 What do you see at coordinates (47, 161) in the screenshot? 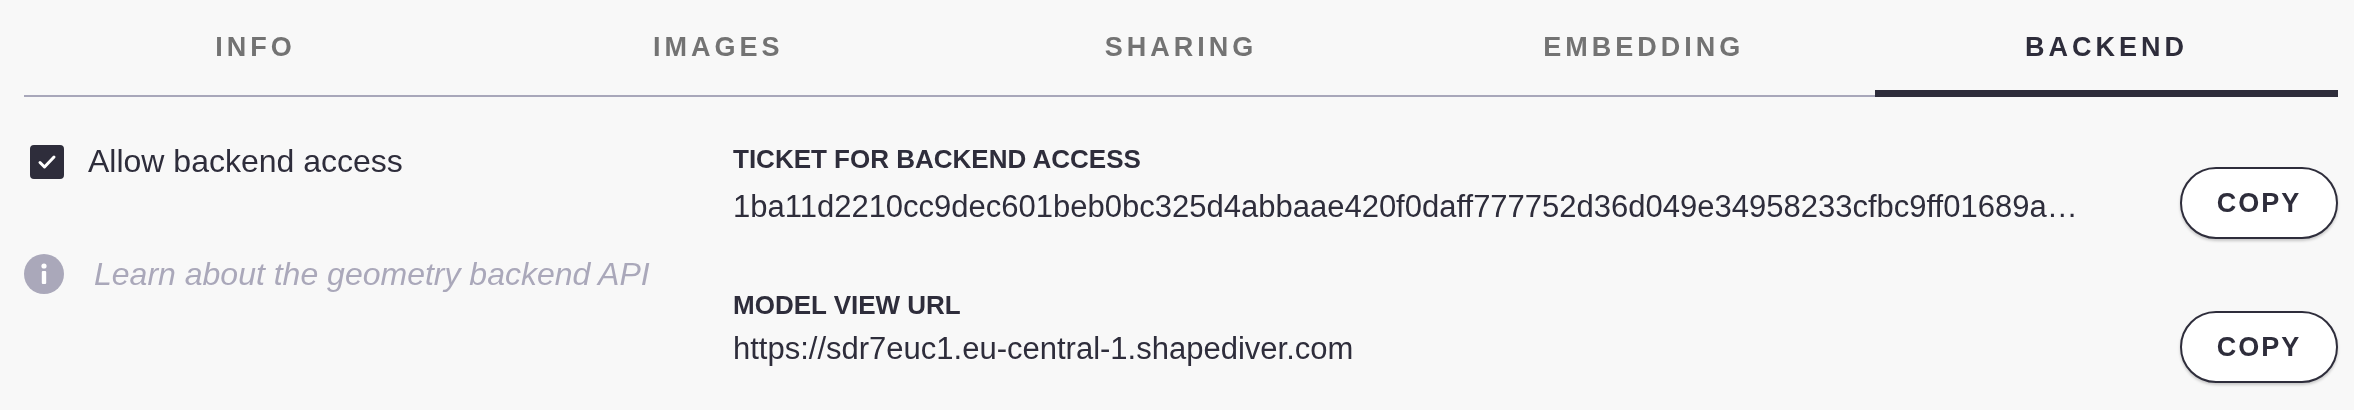
I see `checkbox` at bounding box center [47, 161].